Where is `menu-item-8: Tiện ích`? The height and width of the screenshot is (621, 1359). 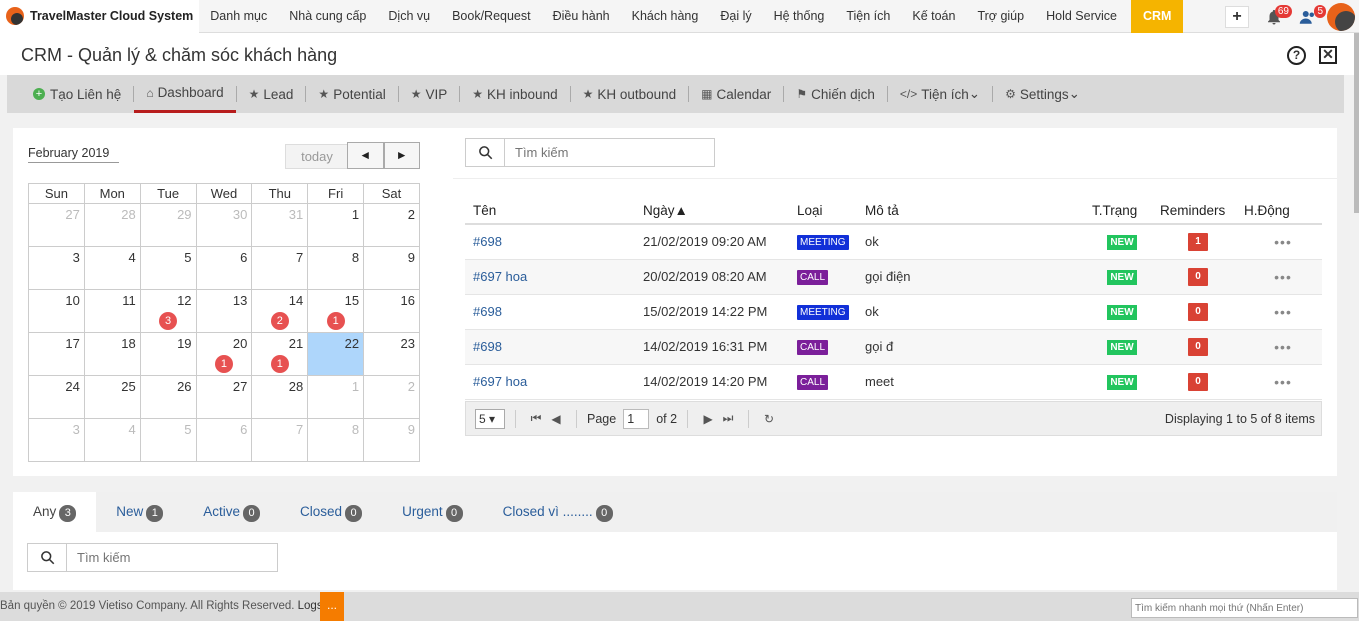 menu-item-8: Tiện ích is located at coordinates (868, 16).